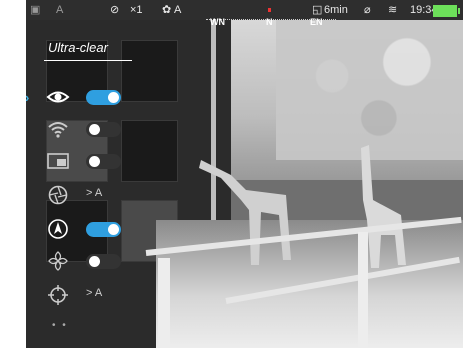 Image resolution: width=467 pixels, height=353 pixels. I want to click on wifi-status-icon: ≋, so click(393, 10).